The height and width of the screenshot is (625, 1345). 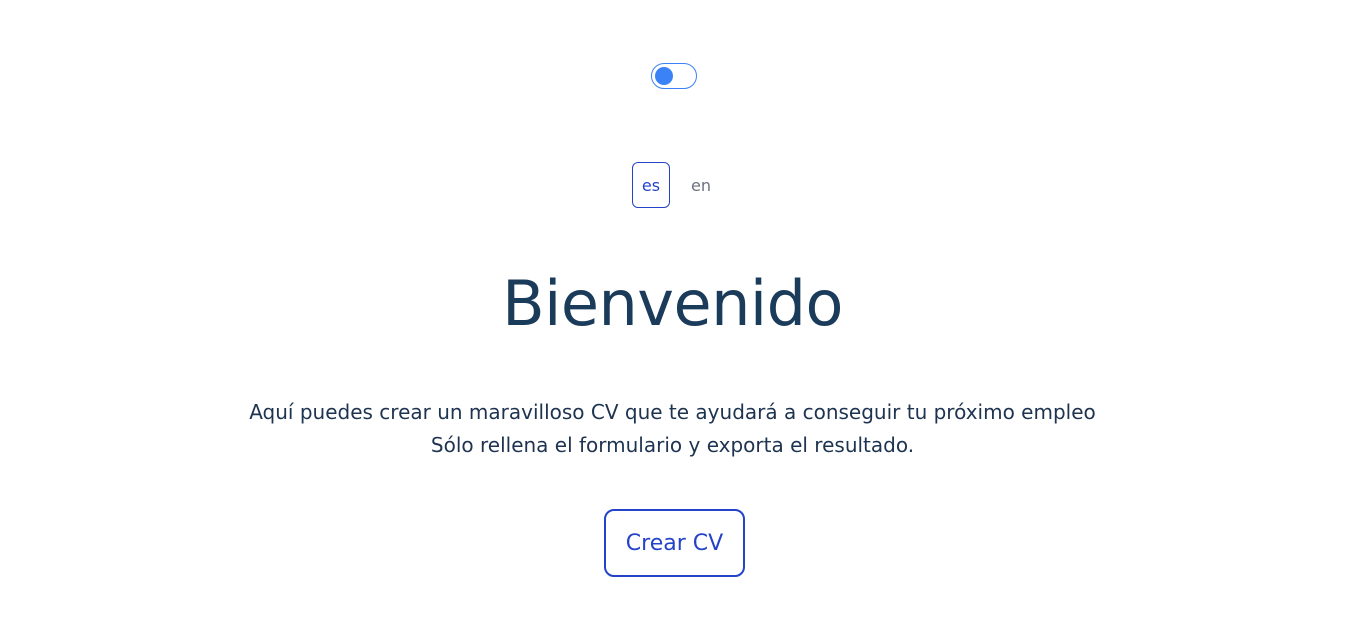 What do you see at coordinates (674, 543) in the screenshot?
I see `create-cv-button: Crear CV` at bounding box center [674, 543].